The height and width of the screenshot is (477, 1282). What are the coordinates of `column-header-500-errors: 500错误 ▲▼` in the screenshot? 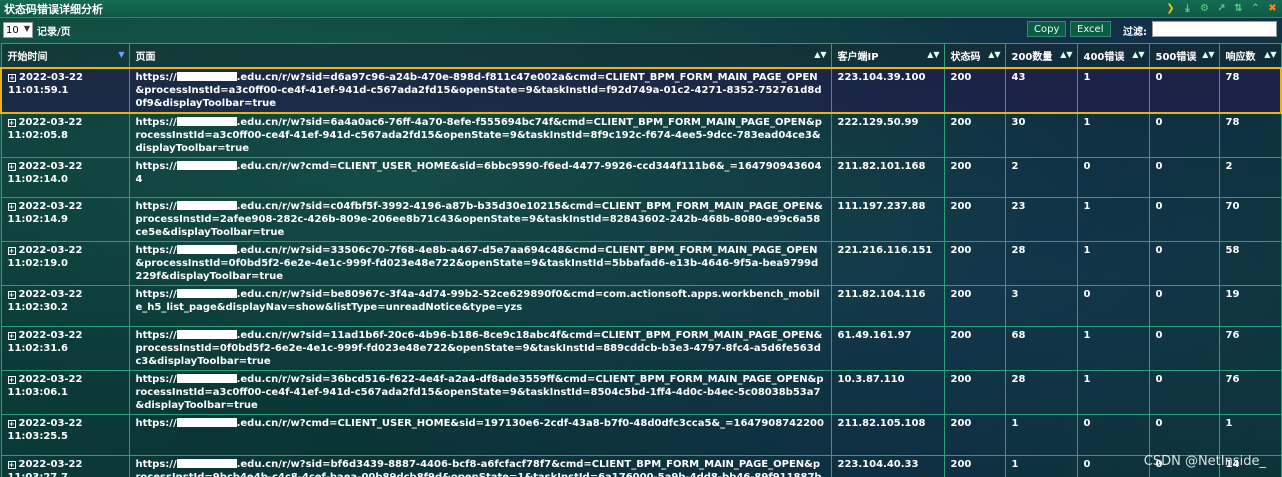 It's located at (1184, 55).